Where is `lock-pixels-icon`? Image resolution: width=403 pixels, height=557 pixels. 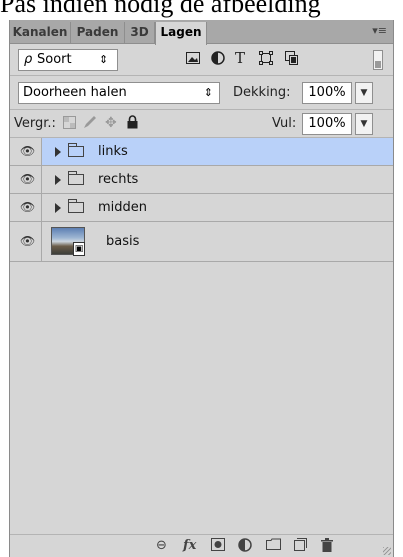 lock-pixels-icon is located at coordinates (90, 124).